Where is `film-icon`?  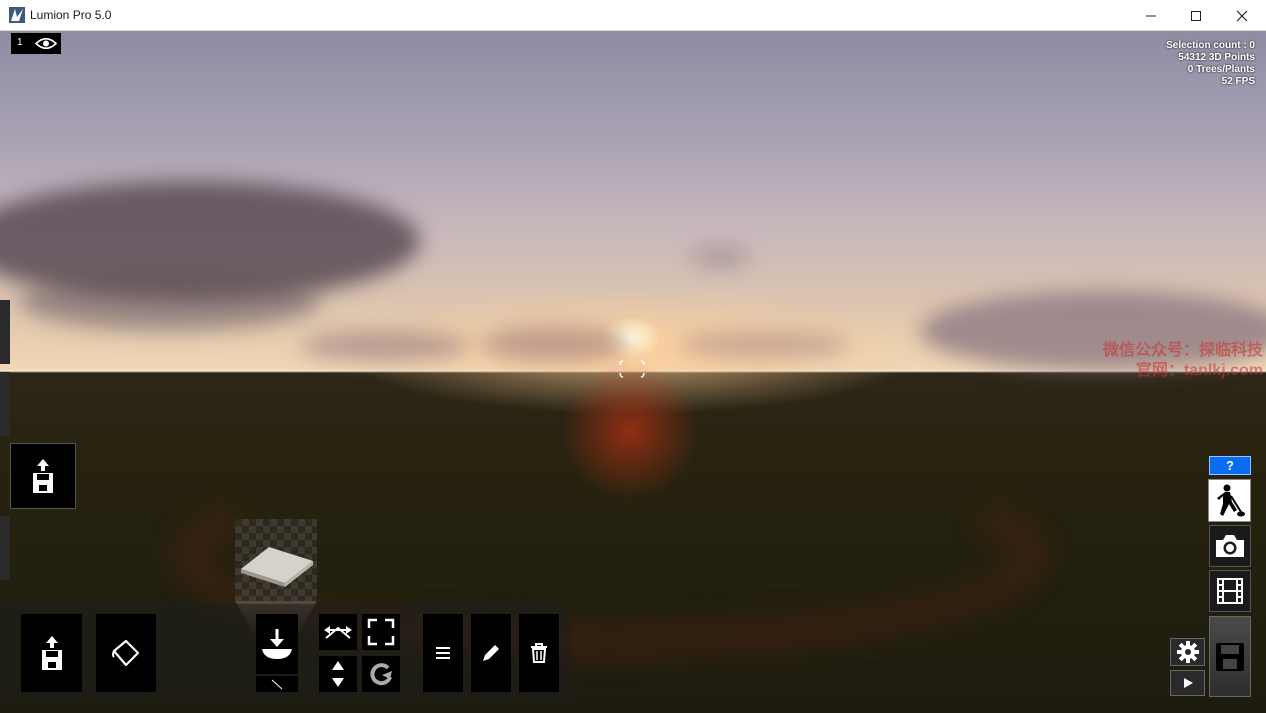
film-icon is located at coordinates (1230, 591).